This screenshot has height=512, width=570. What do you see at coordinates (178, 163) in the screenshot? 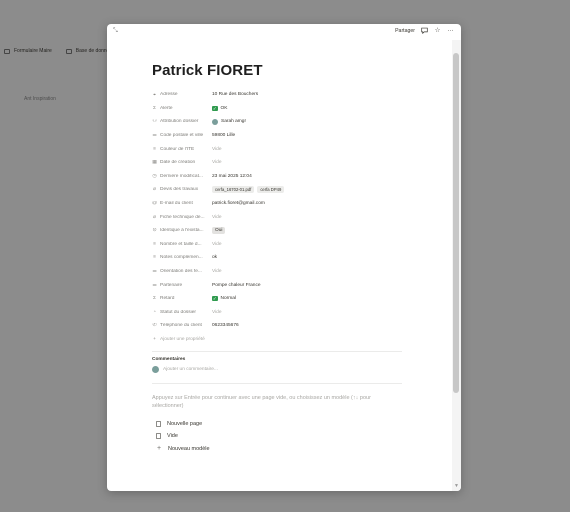
I see `property-name: Date de création` at bounding box center [178, 163].